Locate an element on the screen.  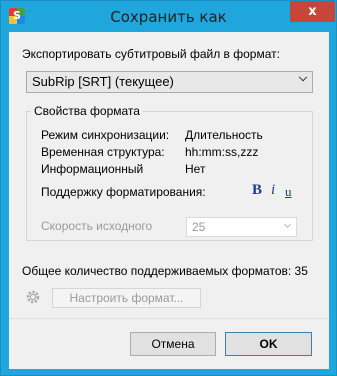
title-bar: S Сохранить как x is located at coordinates (168, 16).